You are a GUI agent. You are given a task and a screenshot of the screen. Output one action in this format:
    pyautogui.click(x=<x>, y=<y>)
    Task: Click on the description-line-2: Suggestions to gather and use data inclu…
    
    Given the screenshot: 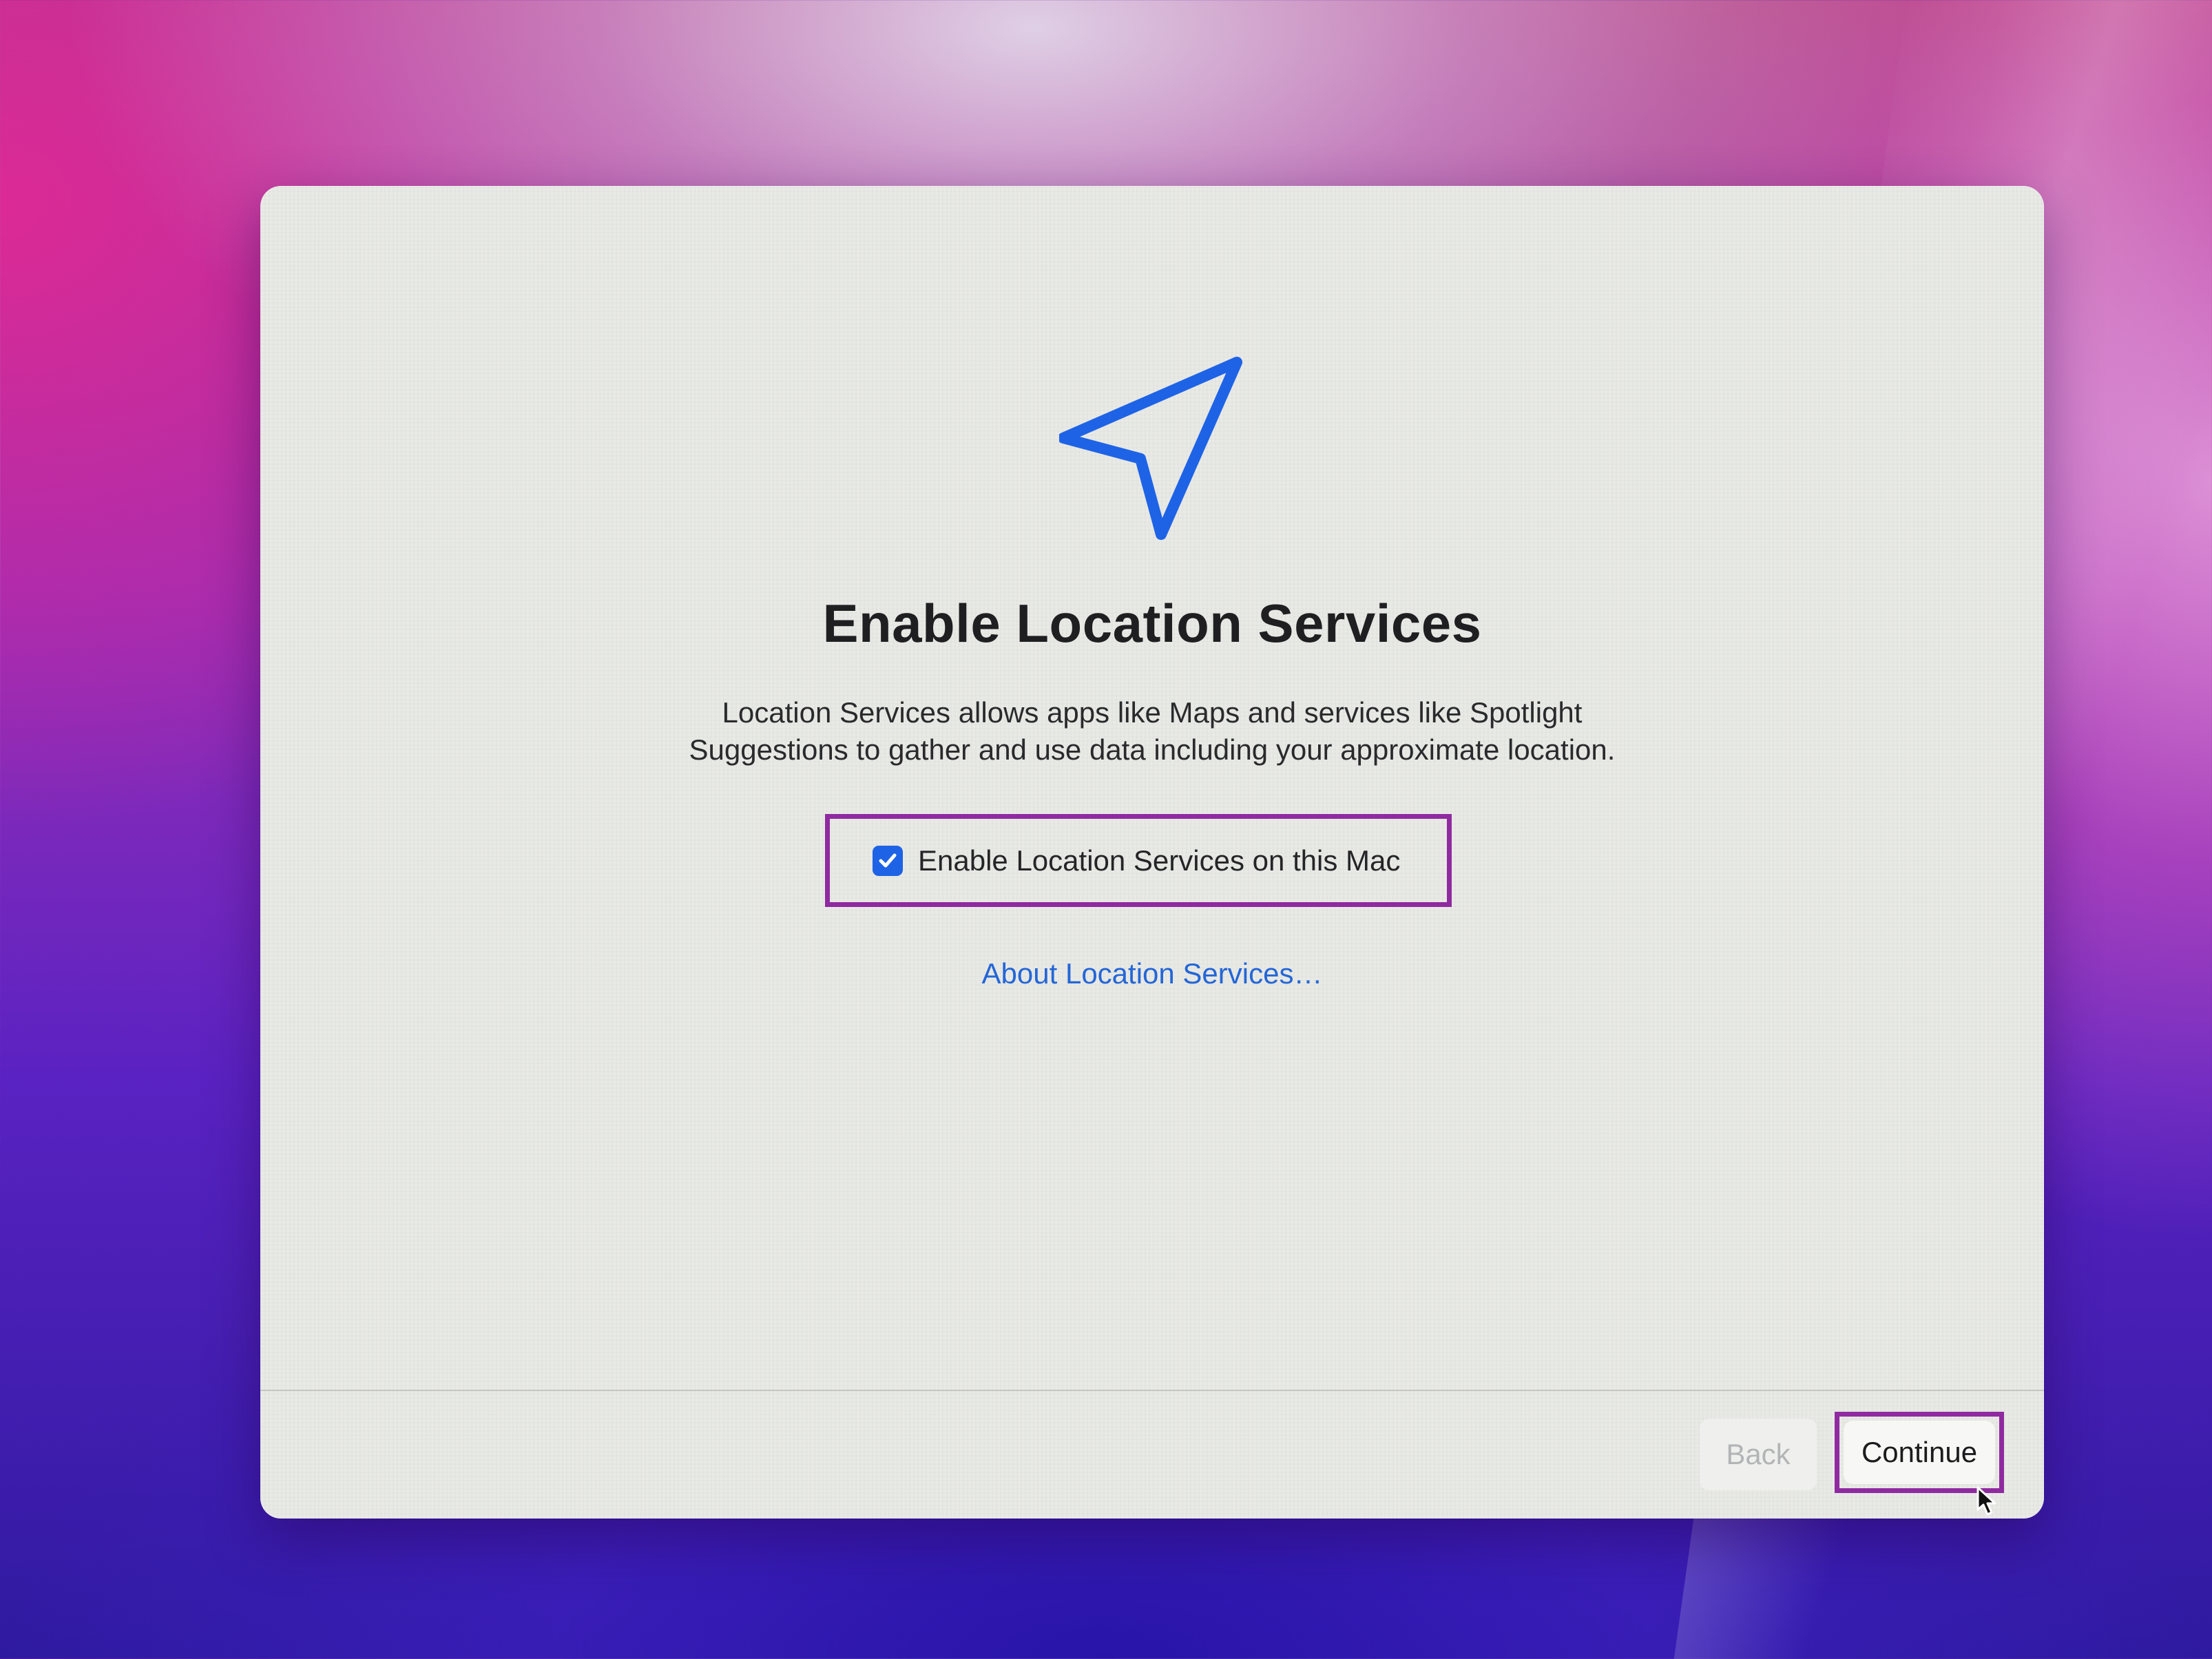 What is the action you would take?
    pyautogui.click(x=1152, y=749)
    